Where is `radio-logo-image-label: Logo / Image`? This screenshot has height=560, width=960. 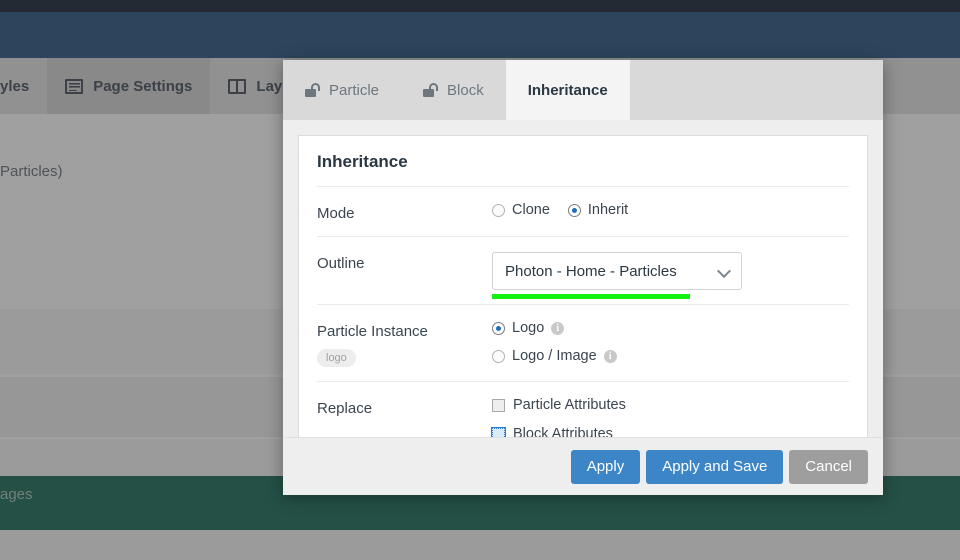
radio-logo-image-label: Logo / Image is located at coordinates (554, 356).